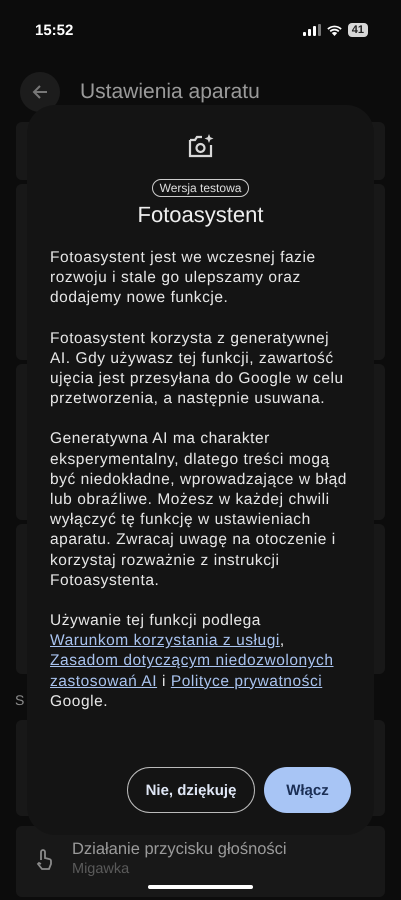  Describe the element at coordinates (179, 849) in the screenshot. I see `item-title: Działanie przycisku głośności` at that location.